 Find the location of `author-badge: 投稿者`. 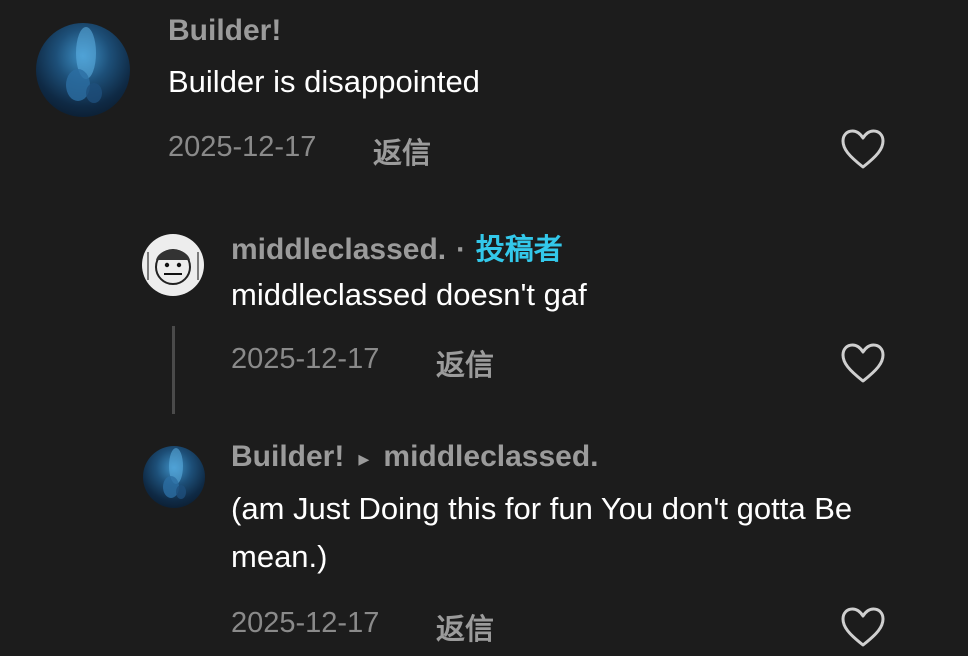

author-badge: 投稿者 is located at coordinates (519, 250).